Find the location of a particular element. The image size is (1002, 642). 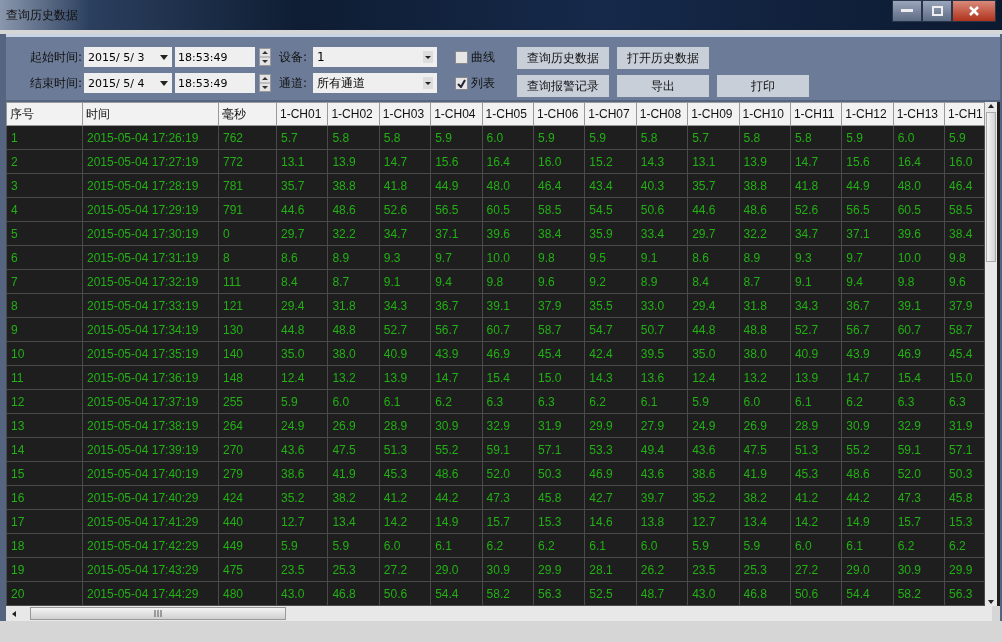

table-cell: 480 is located at coordinates (247, 593).